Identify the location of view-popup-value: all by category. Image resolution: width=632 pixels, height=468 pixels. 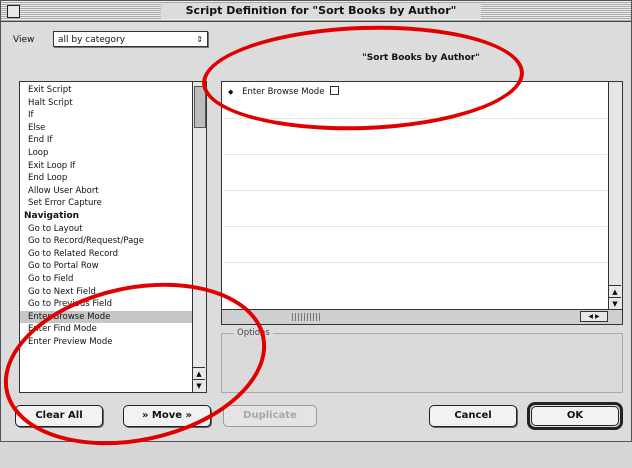
(92, 40).